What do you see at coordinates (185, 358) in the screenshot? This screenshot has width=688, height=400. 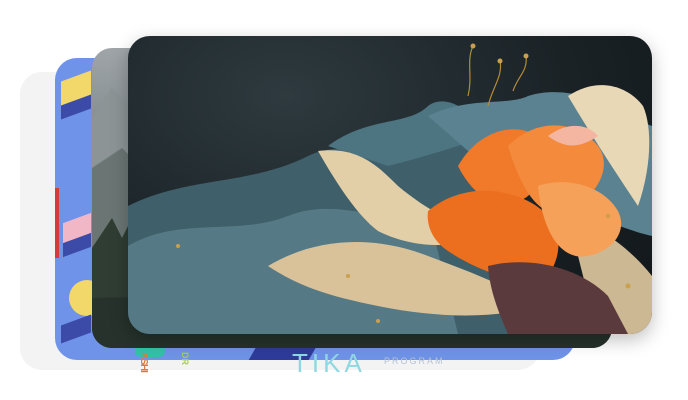 I see `poster-side-letters: DR` at bounding box center [185, 358].